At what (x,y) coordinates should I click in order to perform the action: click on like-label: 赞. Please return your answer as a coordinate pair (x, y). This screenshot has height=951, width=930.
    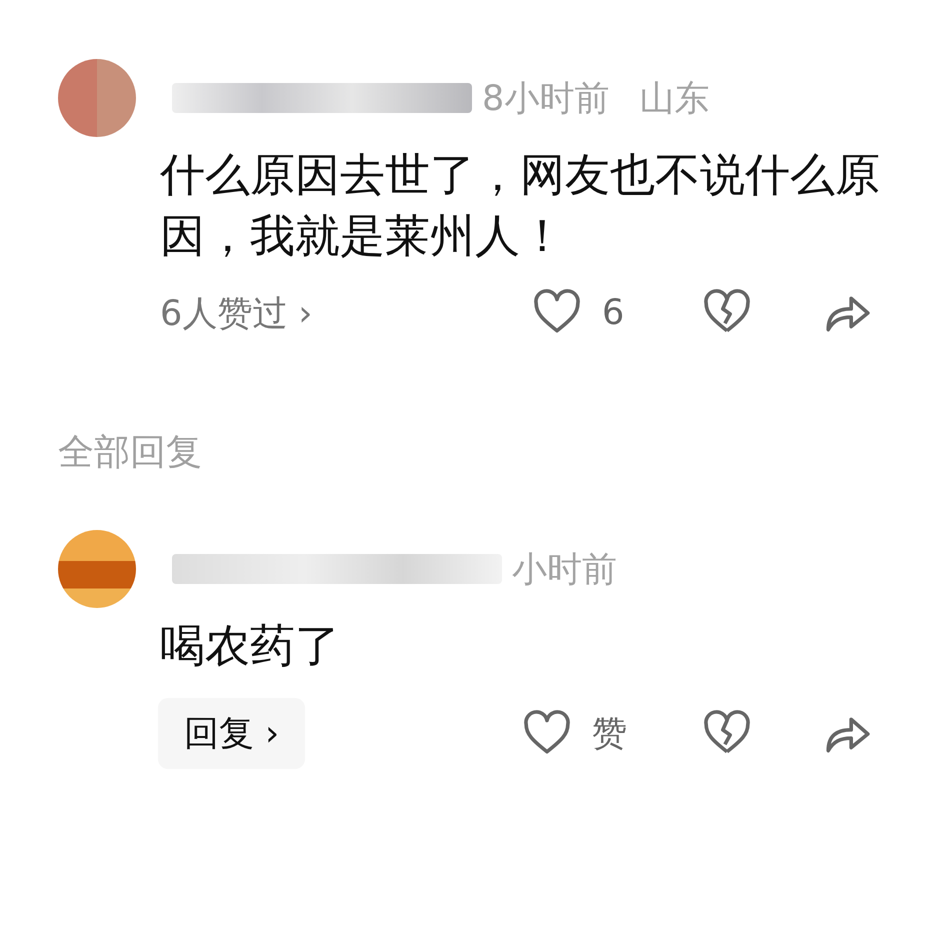
    Looking at the image, I should click on (612, 733).